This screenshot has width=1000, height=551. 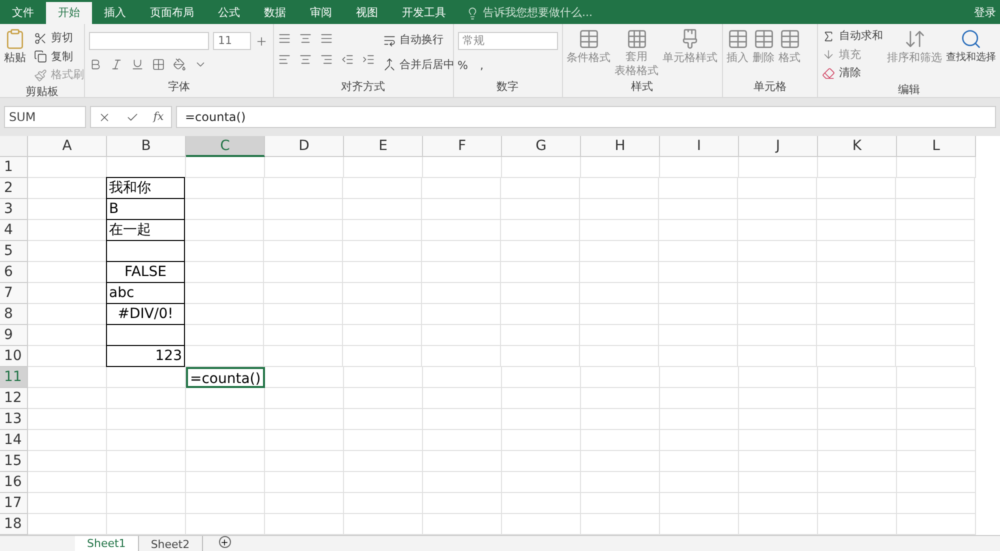 I want to click on menu-tab: 数据, so click(x=275, y=13).